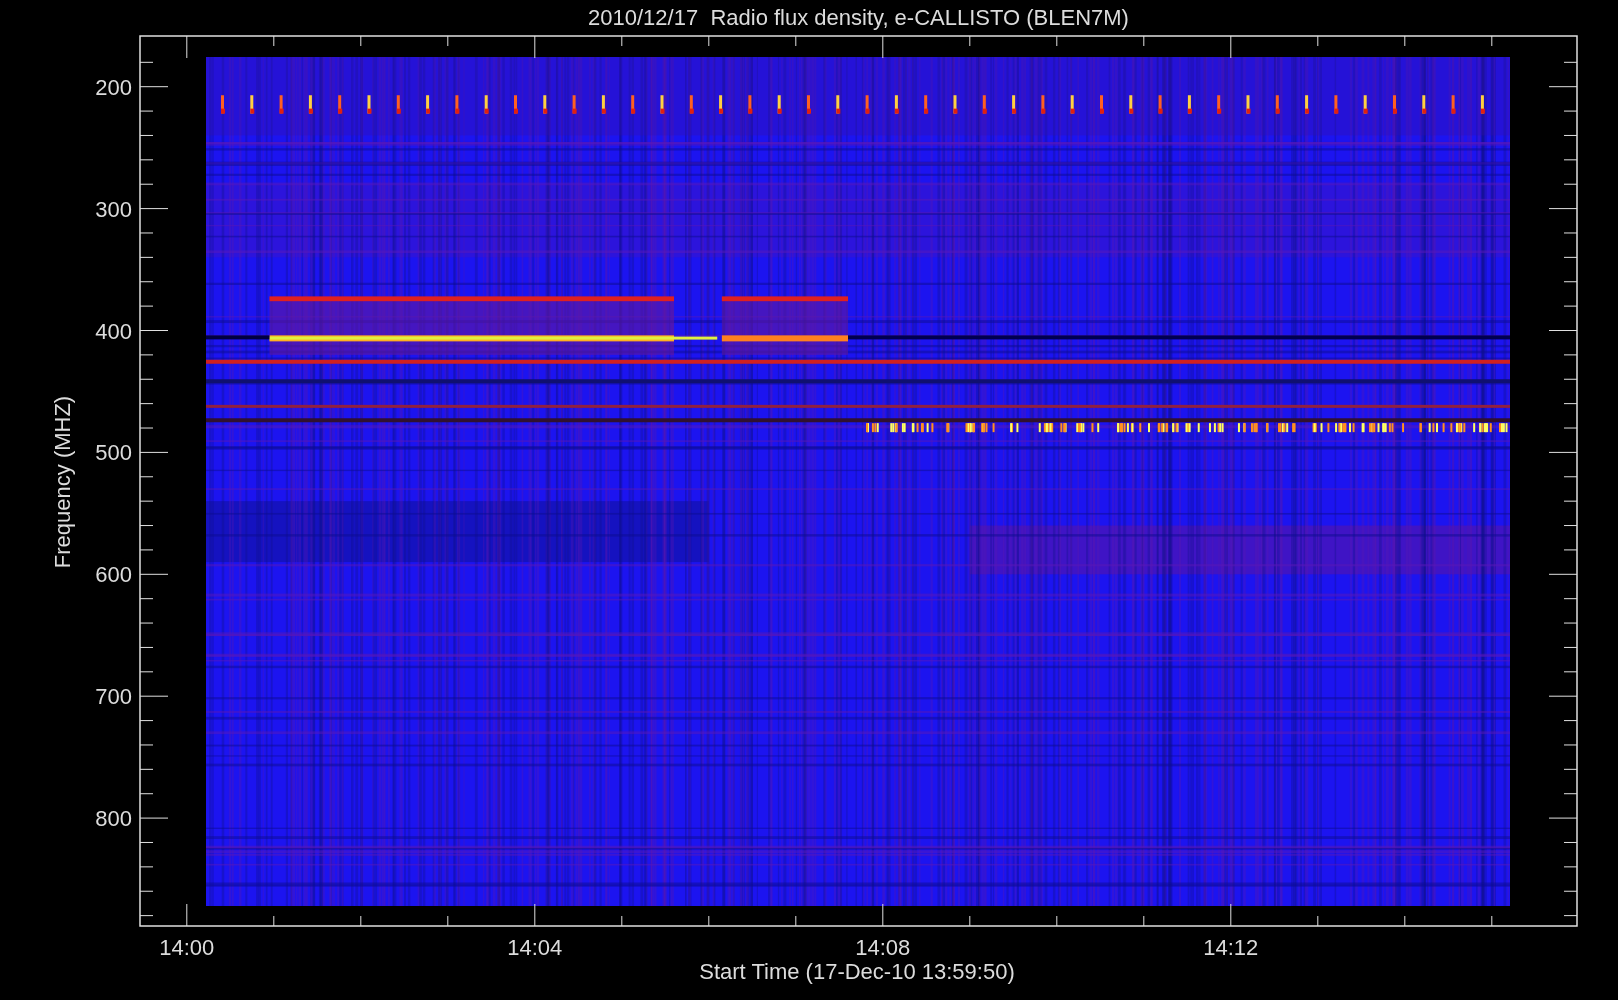 The height and width of the screenshot is (1000, 1618). What do you see at coordinates (113, 209) in the screenshot?
I see `y-tick-label: 300` at bounding box center [113, 209].